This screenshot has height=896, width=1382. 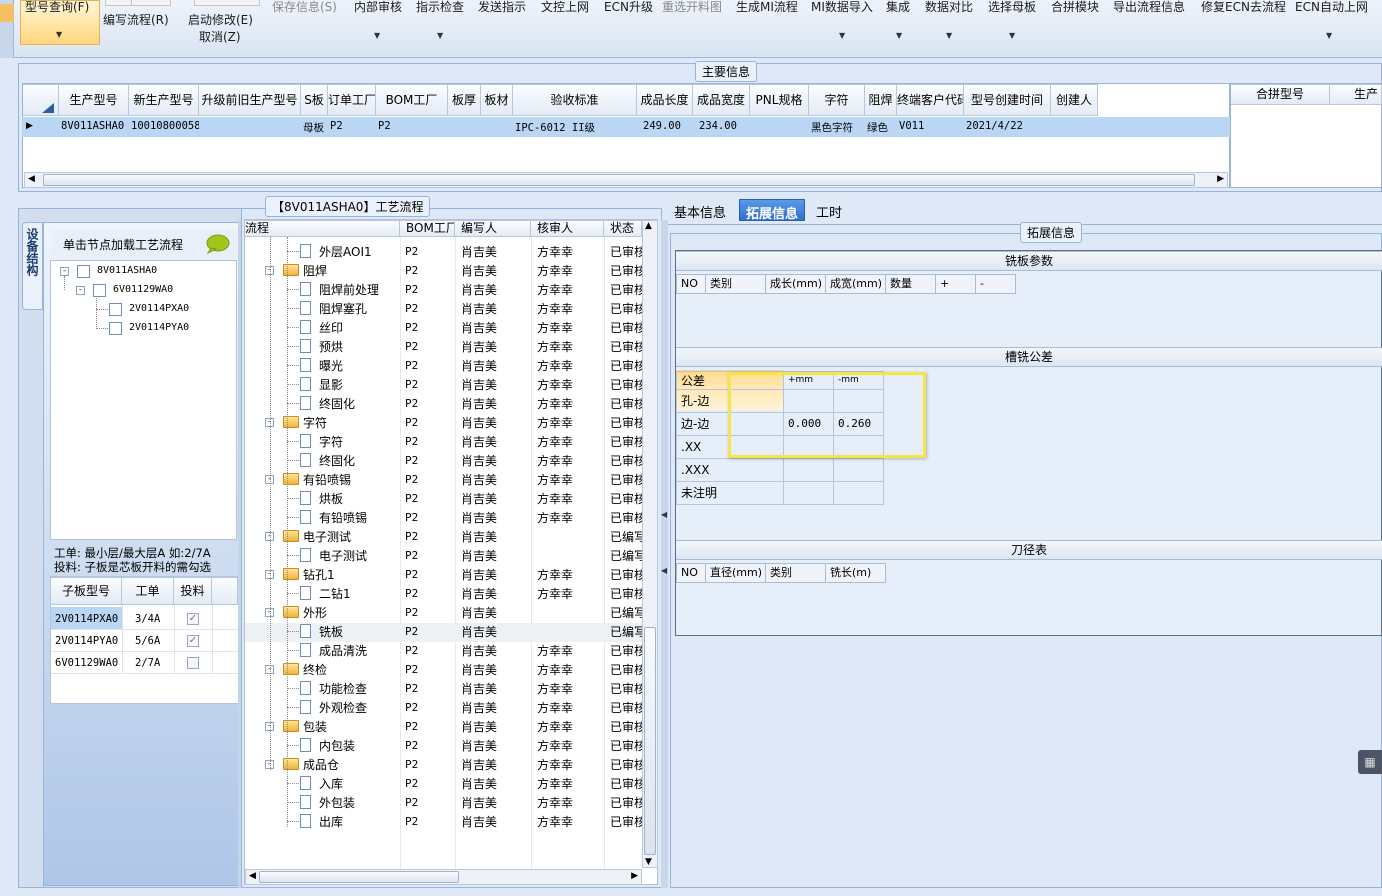 What do you see at coordinates (337, 803) in the screenshot?
I see `flow-step: 外包装` at bounding box center [337, 803].